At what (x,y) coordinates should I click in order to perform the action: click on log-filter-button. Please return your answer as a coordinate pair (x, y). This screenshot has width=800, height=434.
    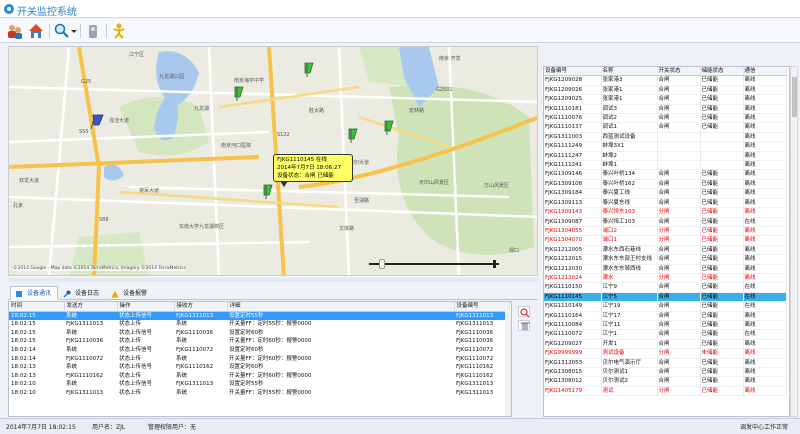
    Looking at the image, I should click on (524, 312).